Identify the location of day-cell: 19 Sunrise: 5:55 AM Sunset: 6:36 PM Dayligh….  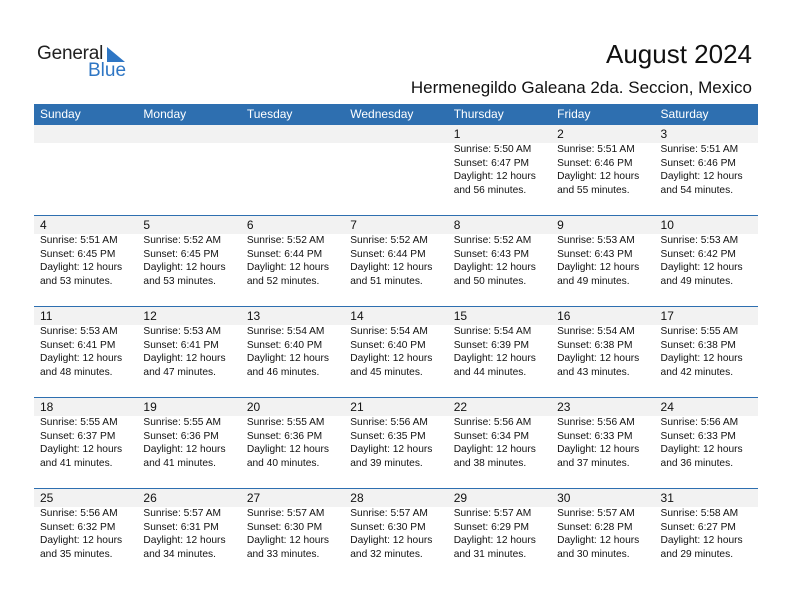
(188, 434).